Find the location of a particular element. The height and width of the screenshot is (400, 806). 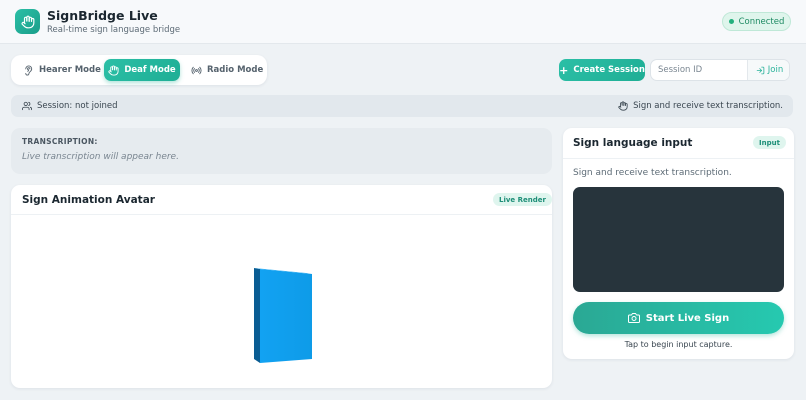

create-session-button: + Create Session is located at coordinates (602, 70).